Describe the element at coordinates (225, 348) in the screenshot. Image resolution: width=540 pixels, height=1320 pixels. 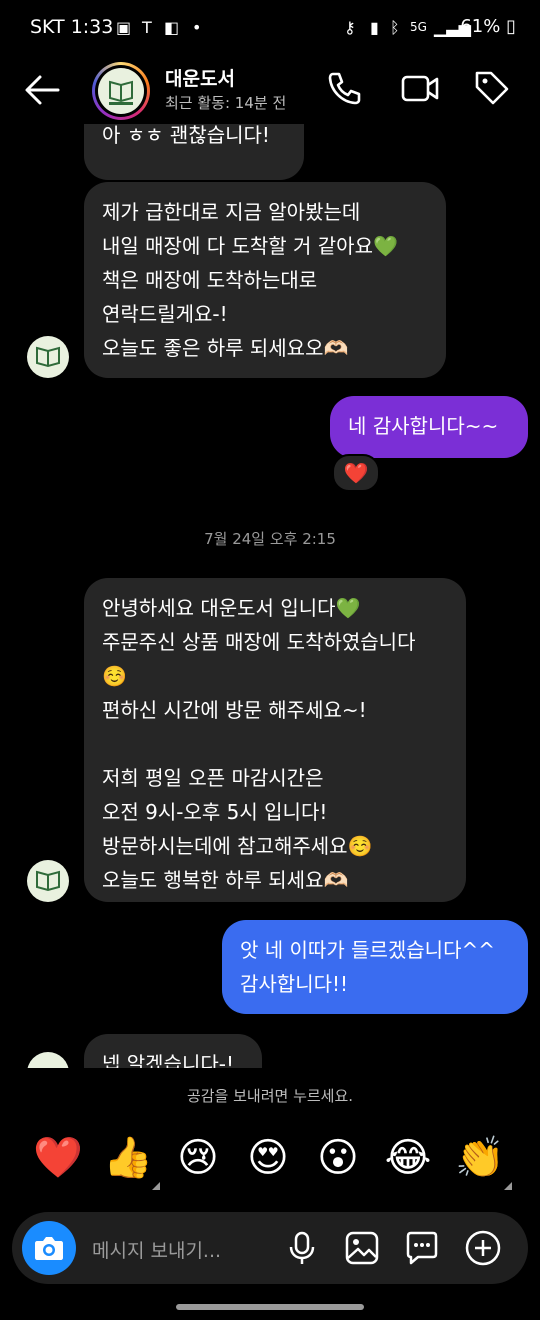
I see `message-line: 오늘도 좋은 하루 되세요오🫶🏻` at that location.